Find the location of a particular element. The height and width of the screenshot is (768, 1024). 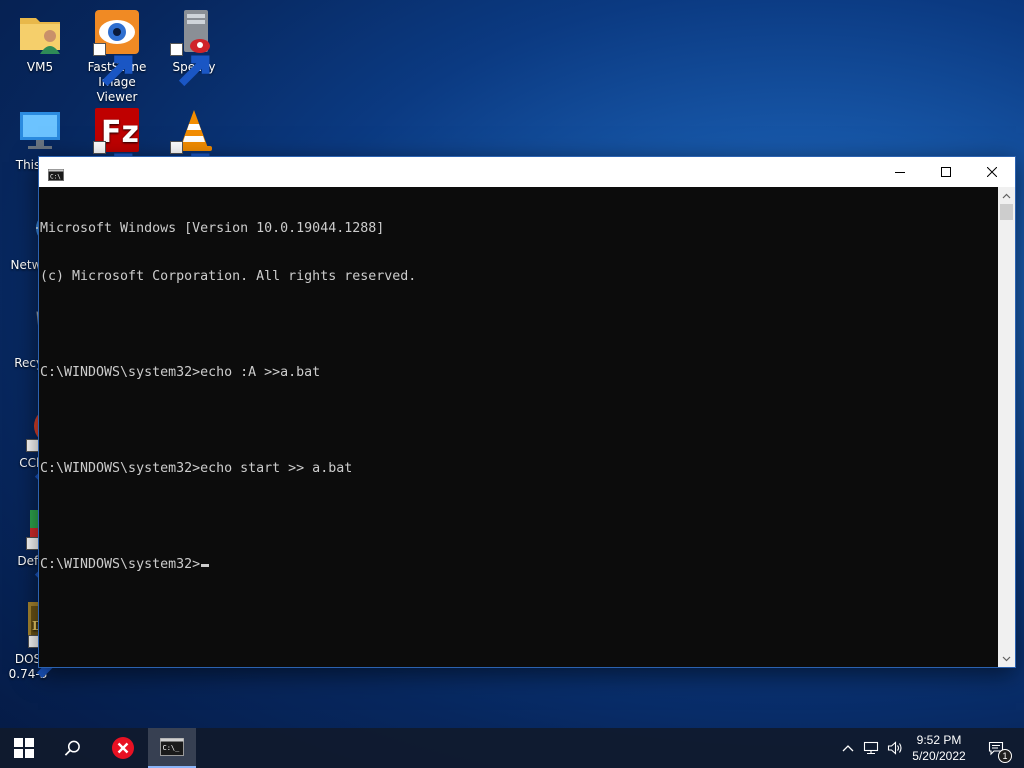

desktop-icon-filezilla: Fz is located at coordinates (117, 145).